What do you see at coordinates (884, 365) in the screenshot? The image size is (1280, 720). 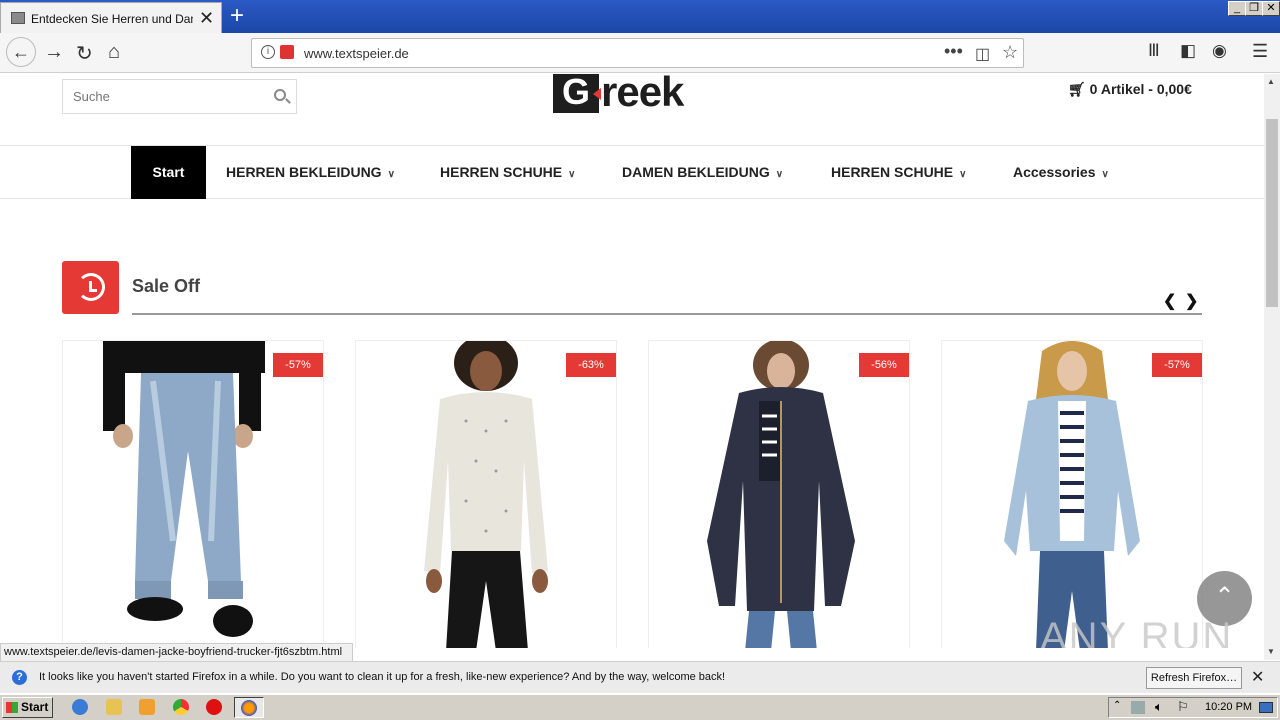 I see `discount-badge: -56%` at bounding box center [884, 365].